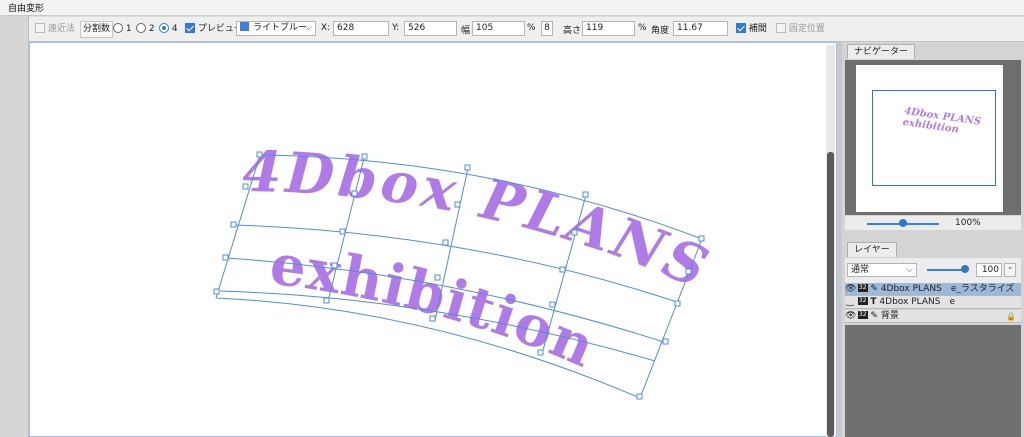 This screenshot has width=1024, height=437. I want to click on width-unit: %, so click(531, 28).